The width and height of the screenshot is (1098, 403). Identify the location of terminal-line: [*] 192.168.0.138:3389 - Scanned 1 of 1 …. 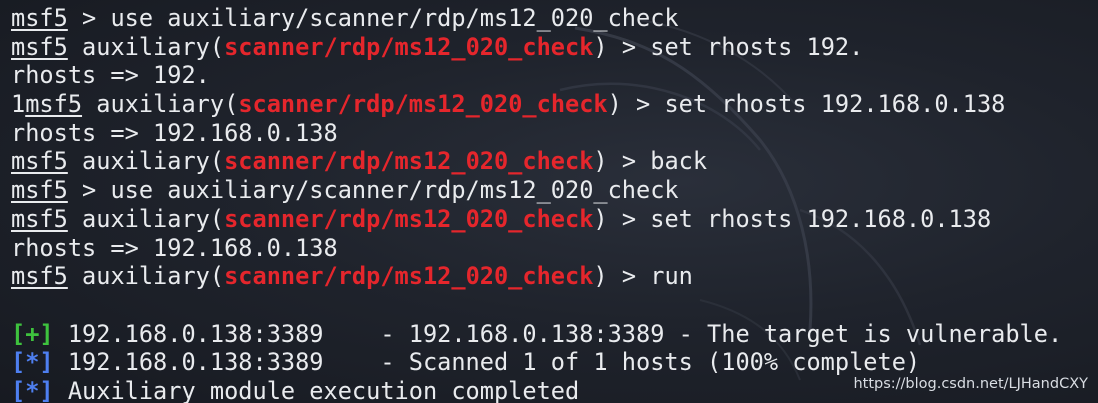
(554, 362).